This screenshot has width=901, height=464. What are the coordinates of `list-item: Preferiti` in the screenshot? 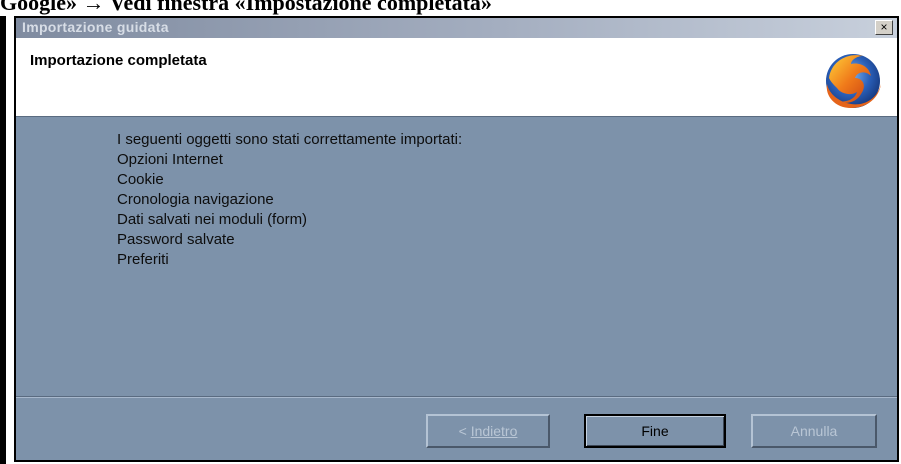 It's located at (143, 259).